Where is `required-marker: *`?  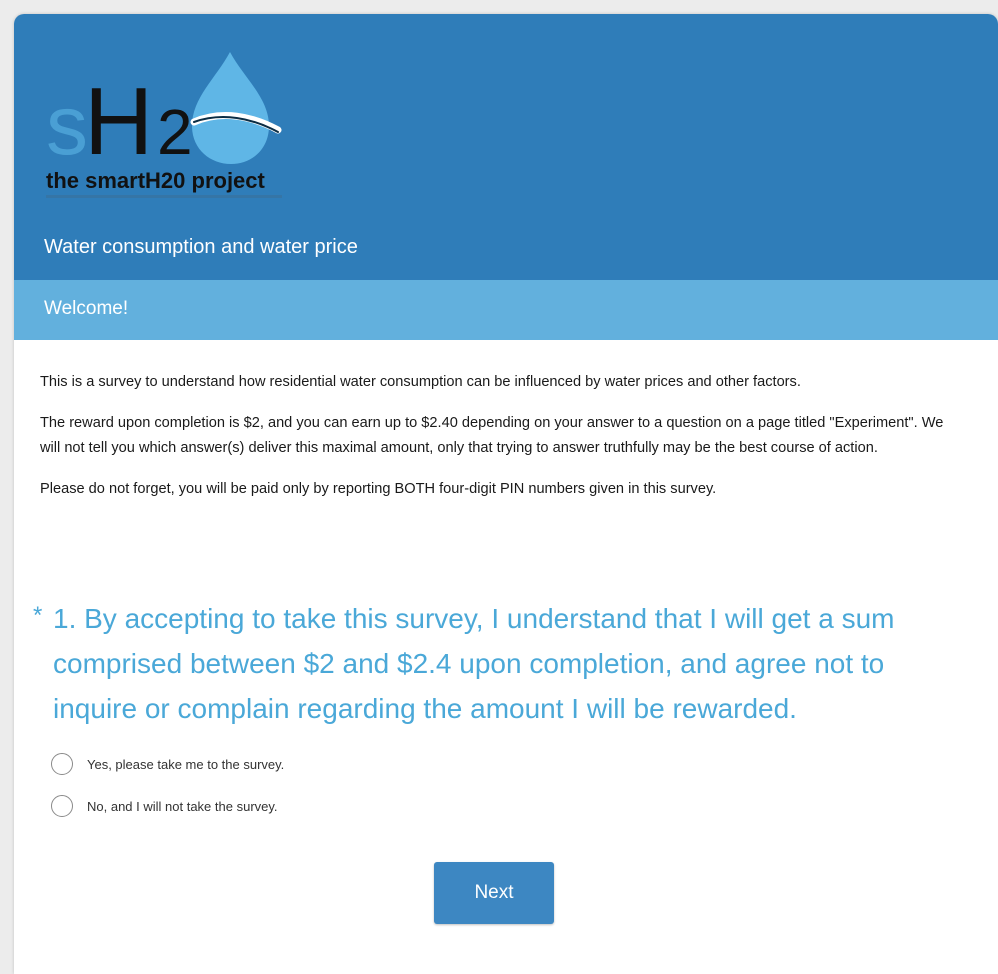
required-marker: * is located at coordinates (38, 615).